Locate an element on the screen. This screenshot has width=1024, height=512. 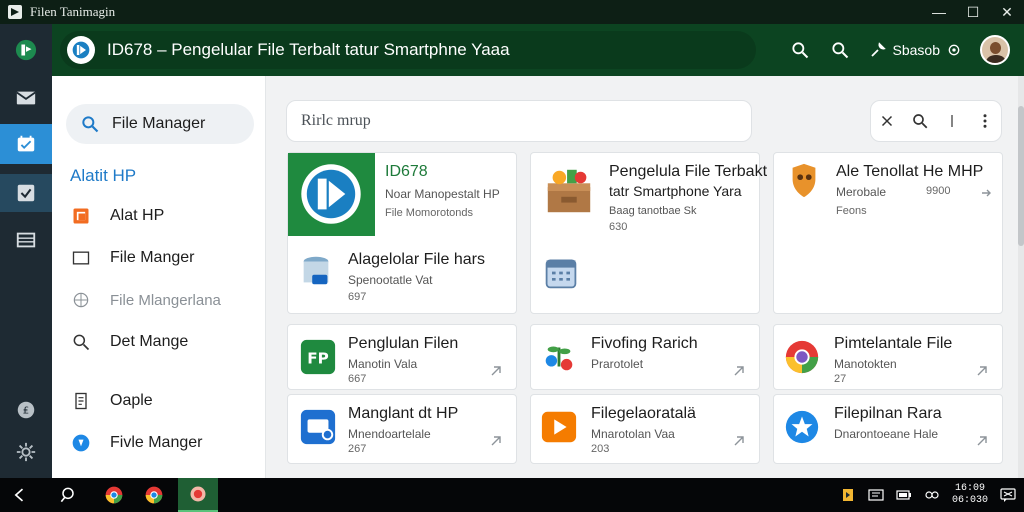
main-toolbar is located at coordinates (936, 121).